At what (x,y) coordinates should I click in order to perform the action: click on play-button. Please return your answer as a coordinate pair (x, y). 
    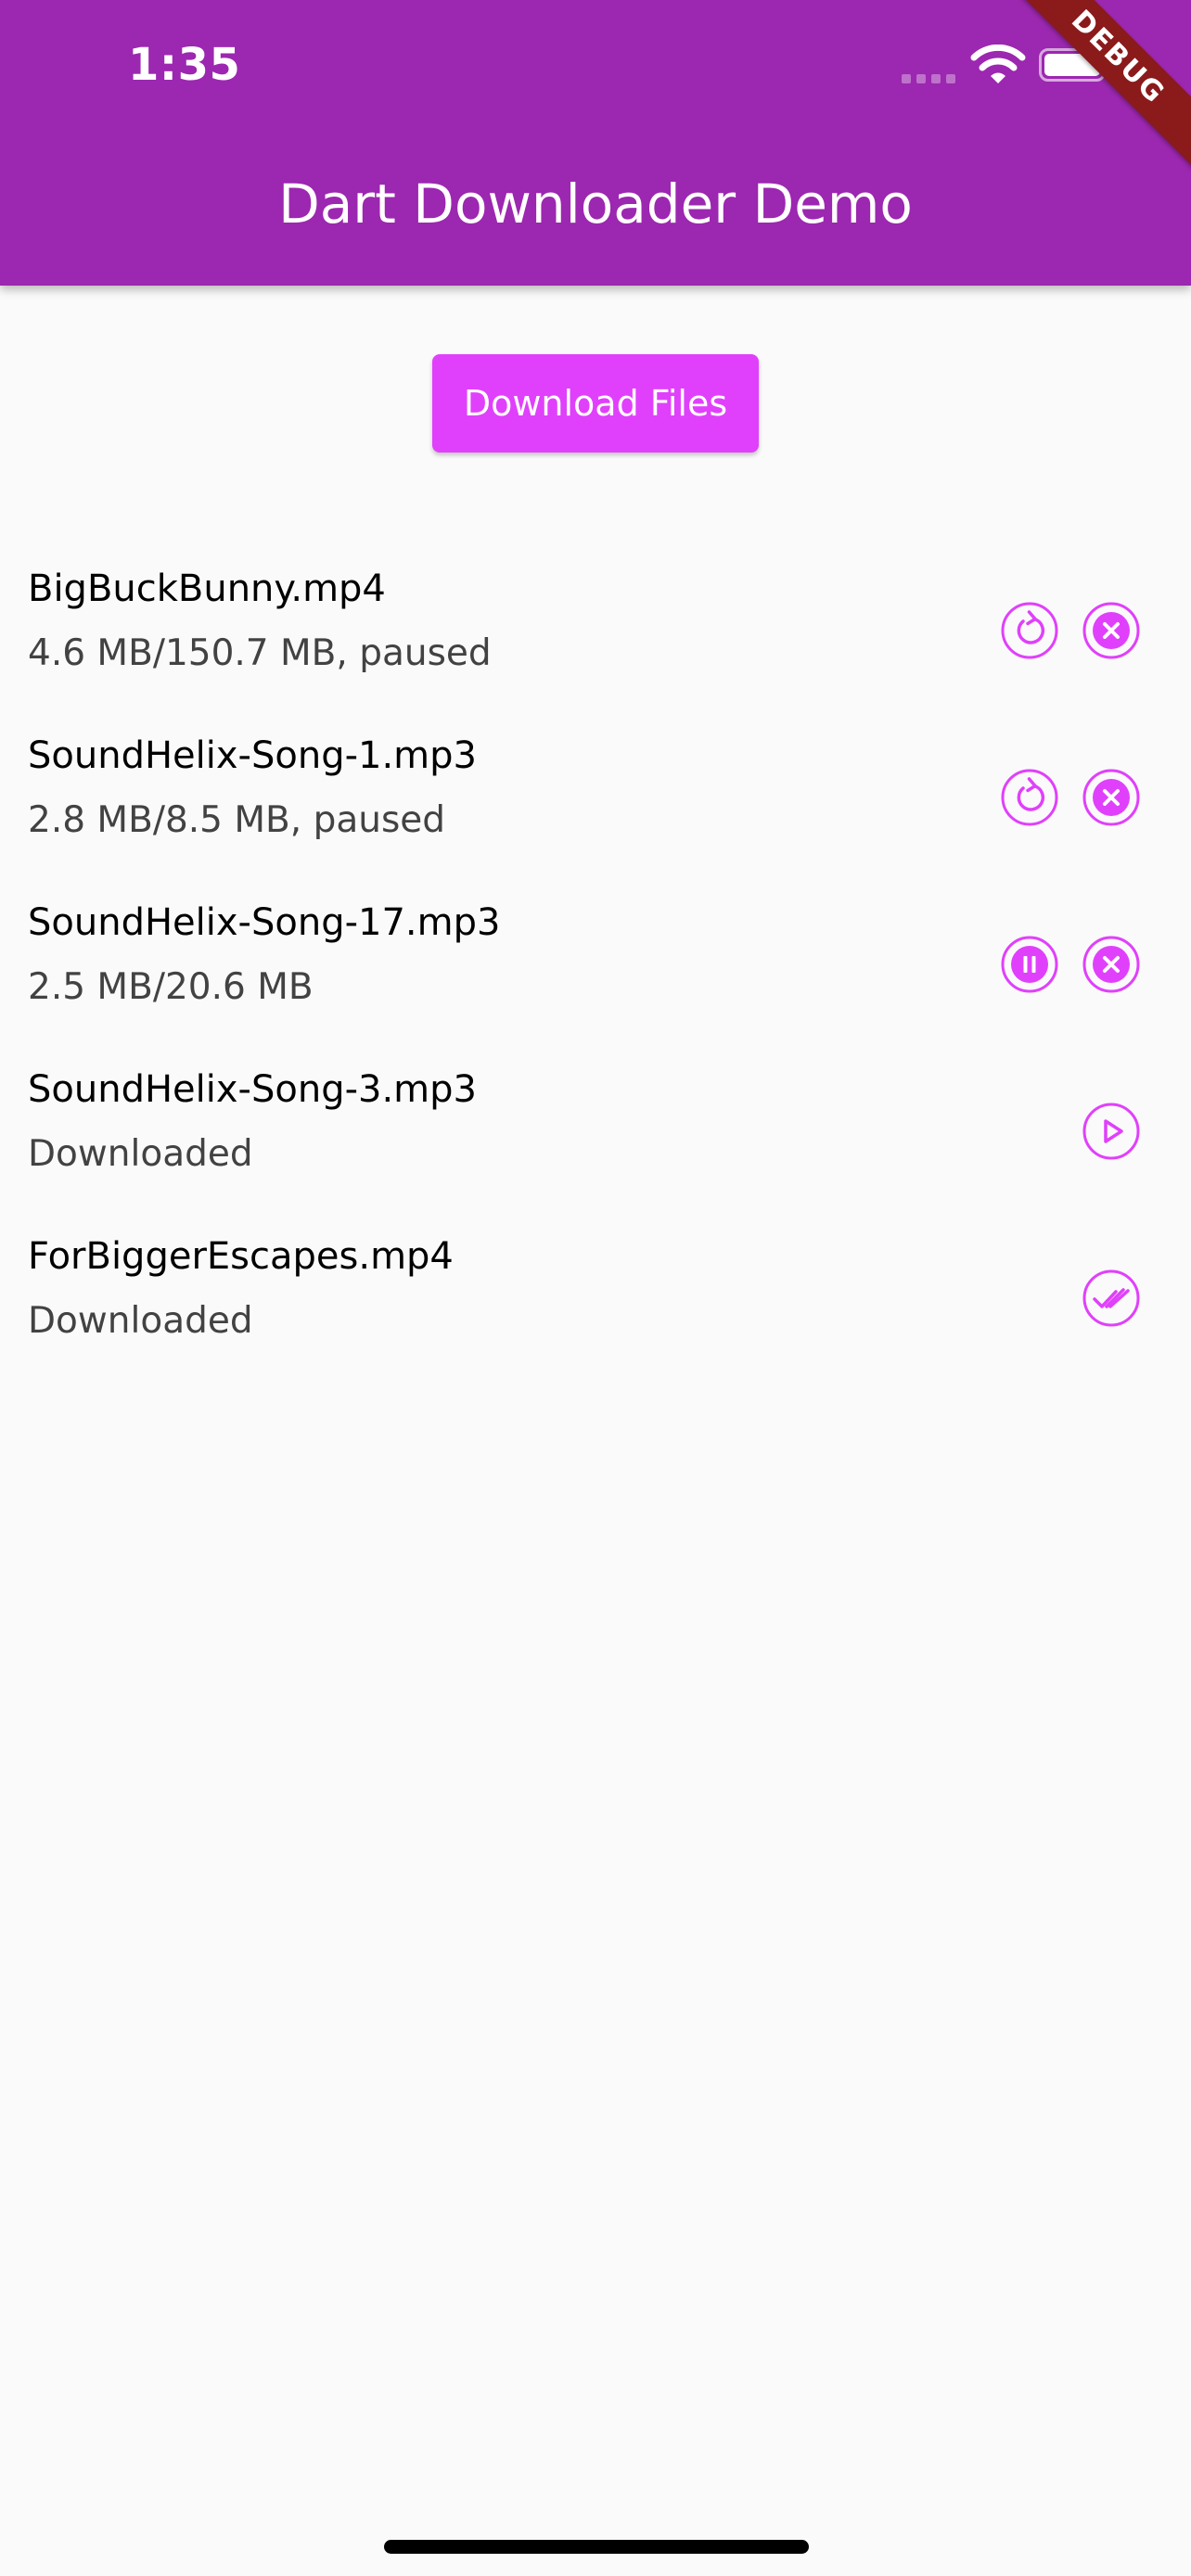
    Looking at the image, I should click on (1111, 1131).